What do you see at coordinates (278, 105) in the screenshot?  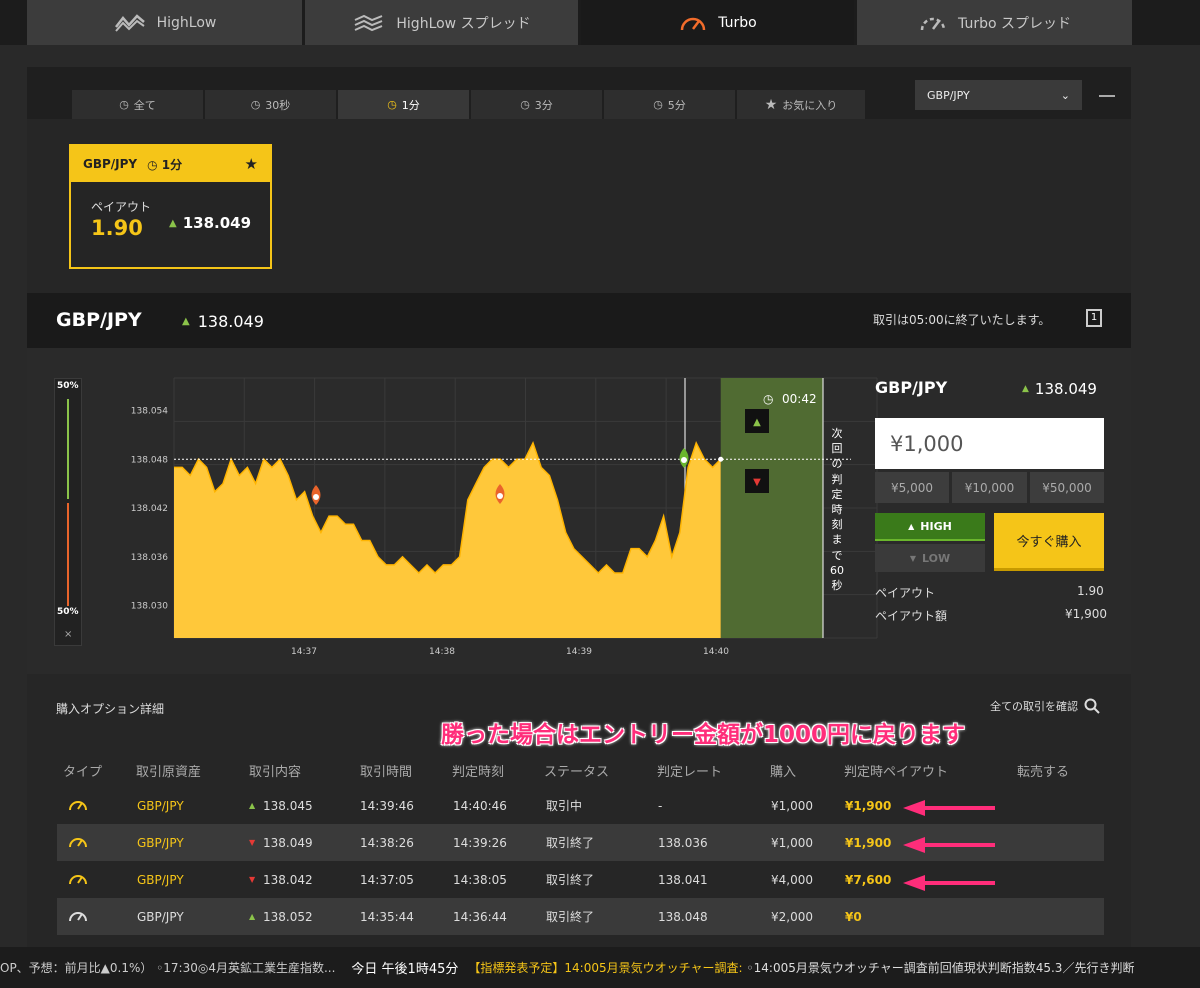 I see `duration-label: 30秒` at bounding box center [278, 105].